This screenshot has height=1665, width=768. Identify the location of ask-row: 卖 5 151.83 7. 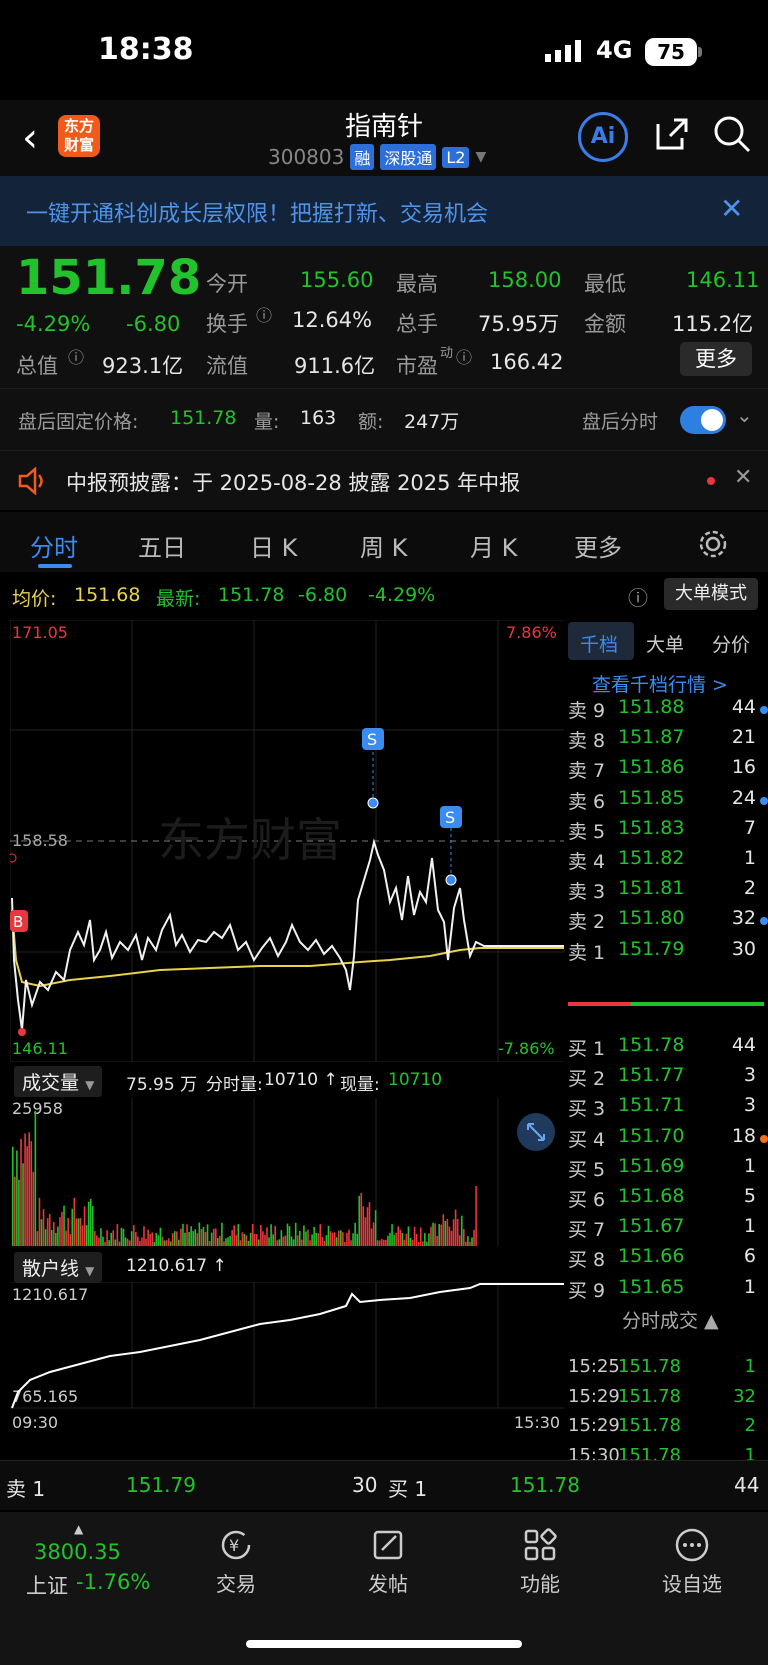
(666, 832).